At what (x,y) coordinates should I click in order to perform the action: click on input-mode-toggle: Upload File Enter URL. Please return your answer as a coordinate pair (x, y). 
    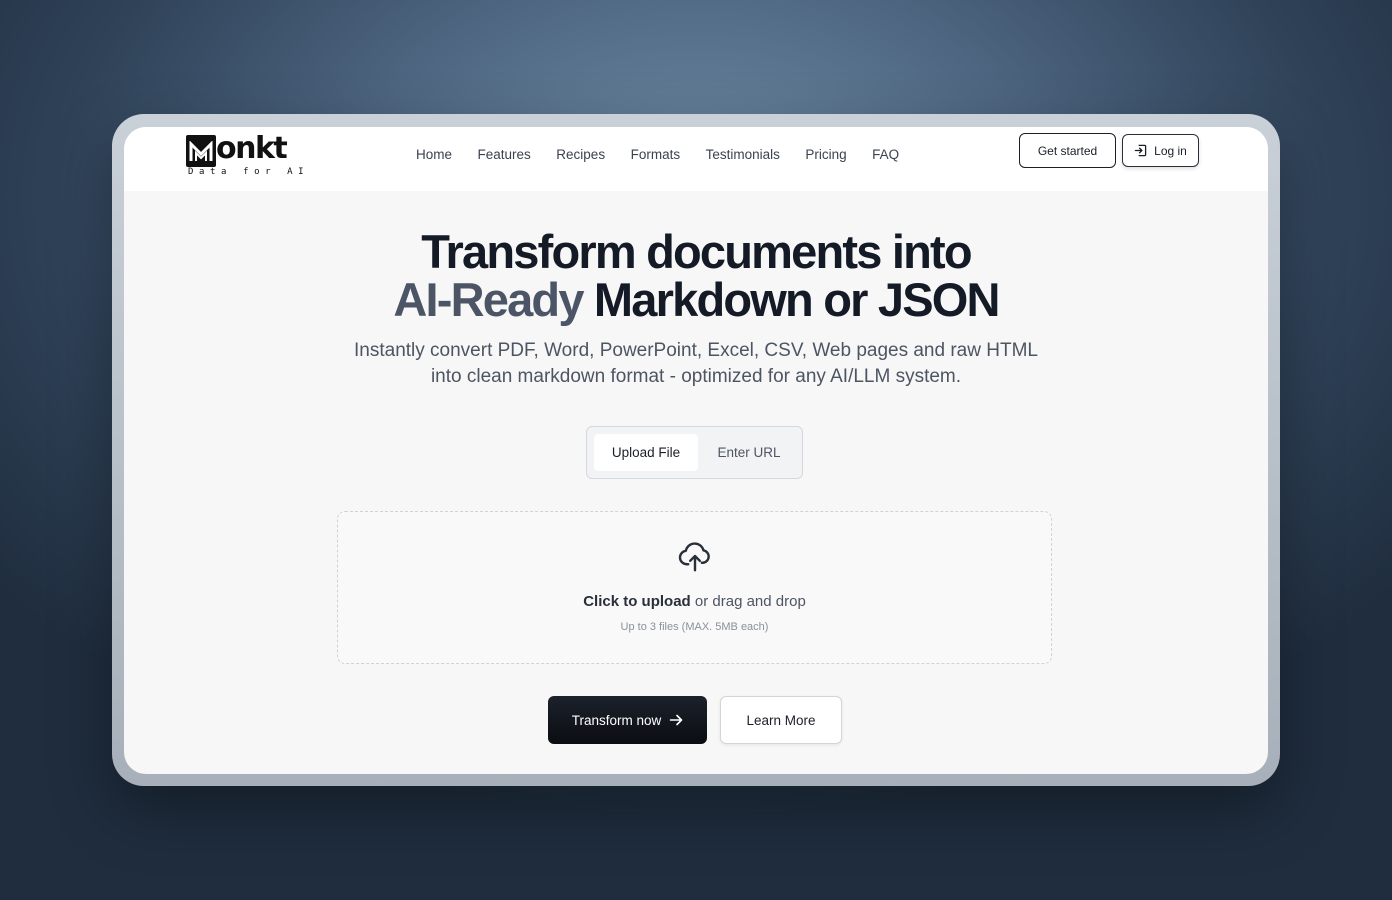
    Looking at the image, I should click on (694, 452).